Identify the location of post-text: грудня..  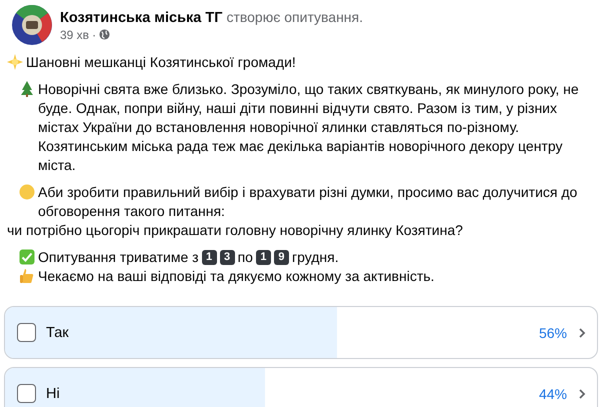
(315, 257).